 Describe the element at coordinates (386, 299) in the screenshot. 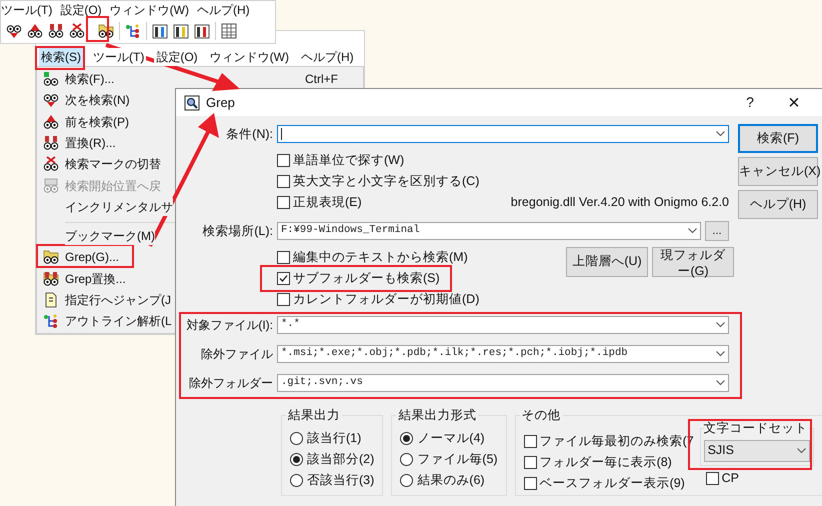

I see `checkbox-label: カレントフォルダーが初期値(D)` at that location.